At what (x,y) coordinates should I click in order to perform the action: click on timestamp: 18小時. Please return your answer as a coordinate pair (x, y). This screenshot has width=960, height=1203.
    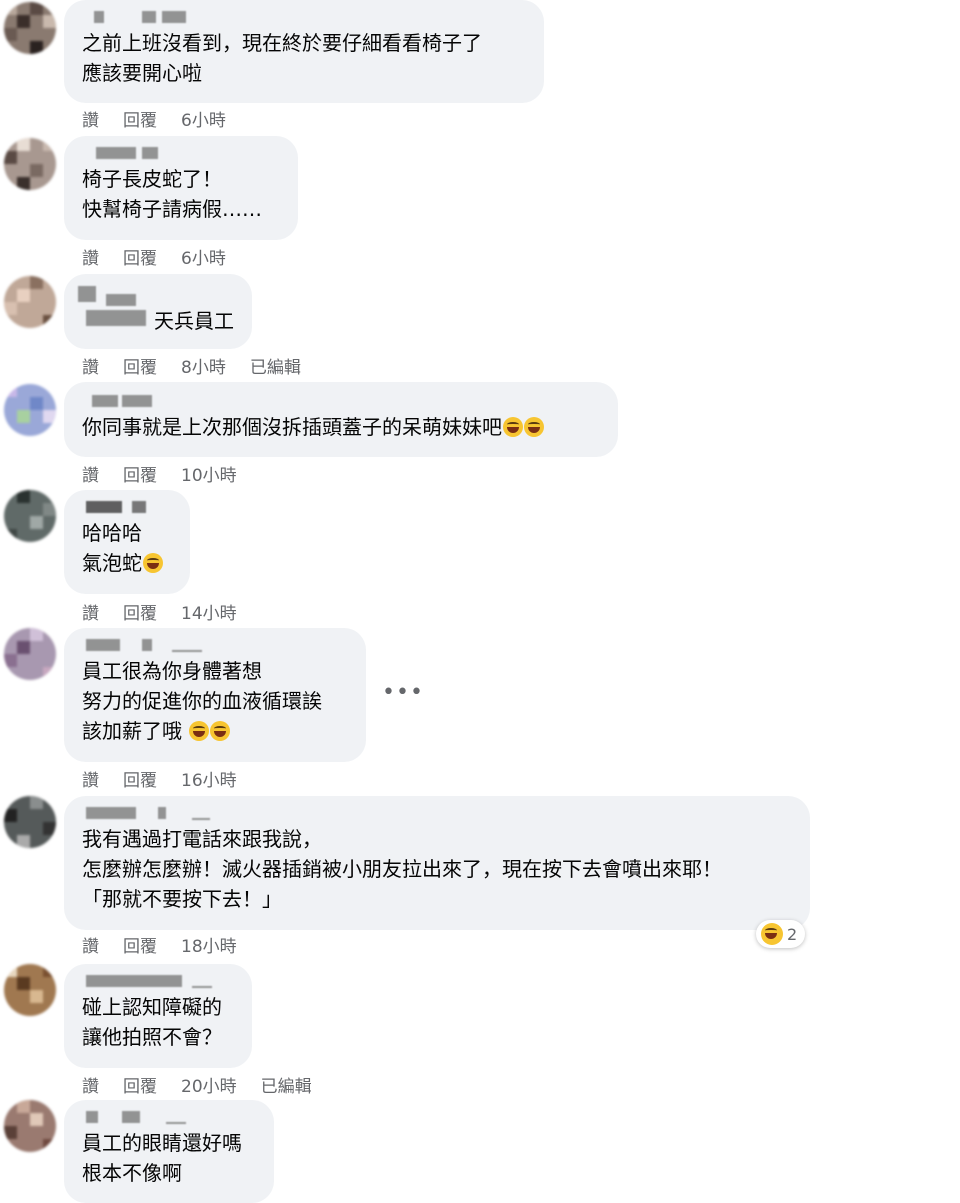
    Looking at the image, I should click on (209, 944).